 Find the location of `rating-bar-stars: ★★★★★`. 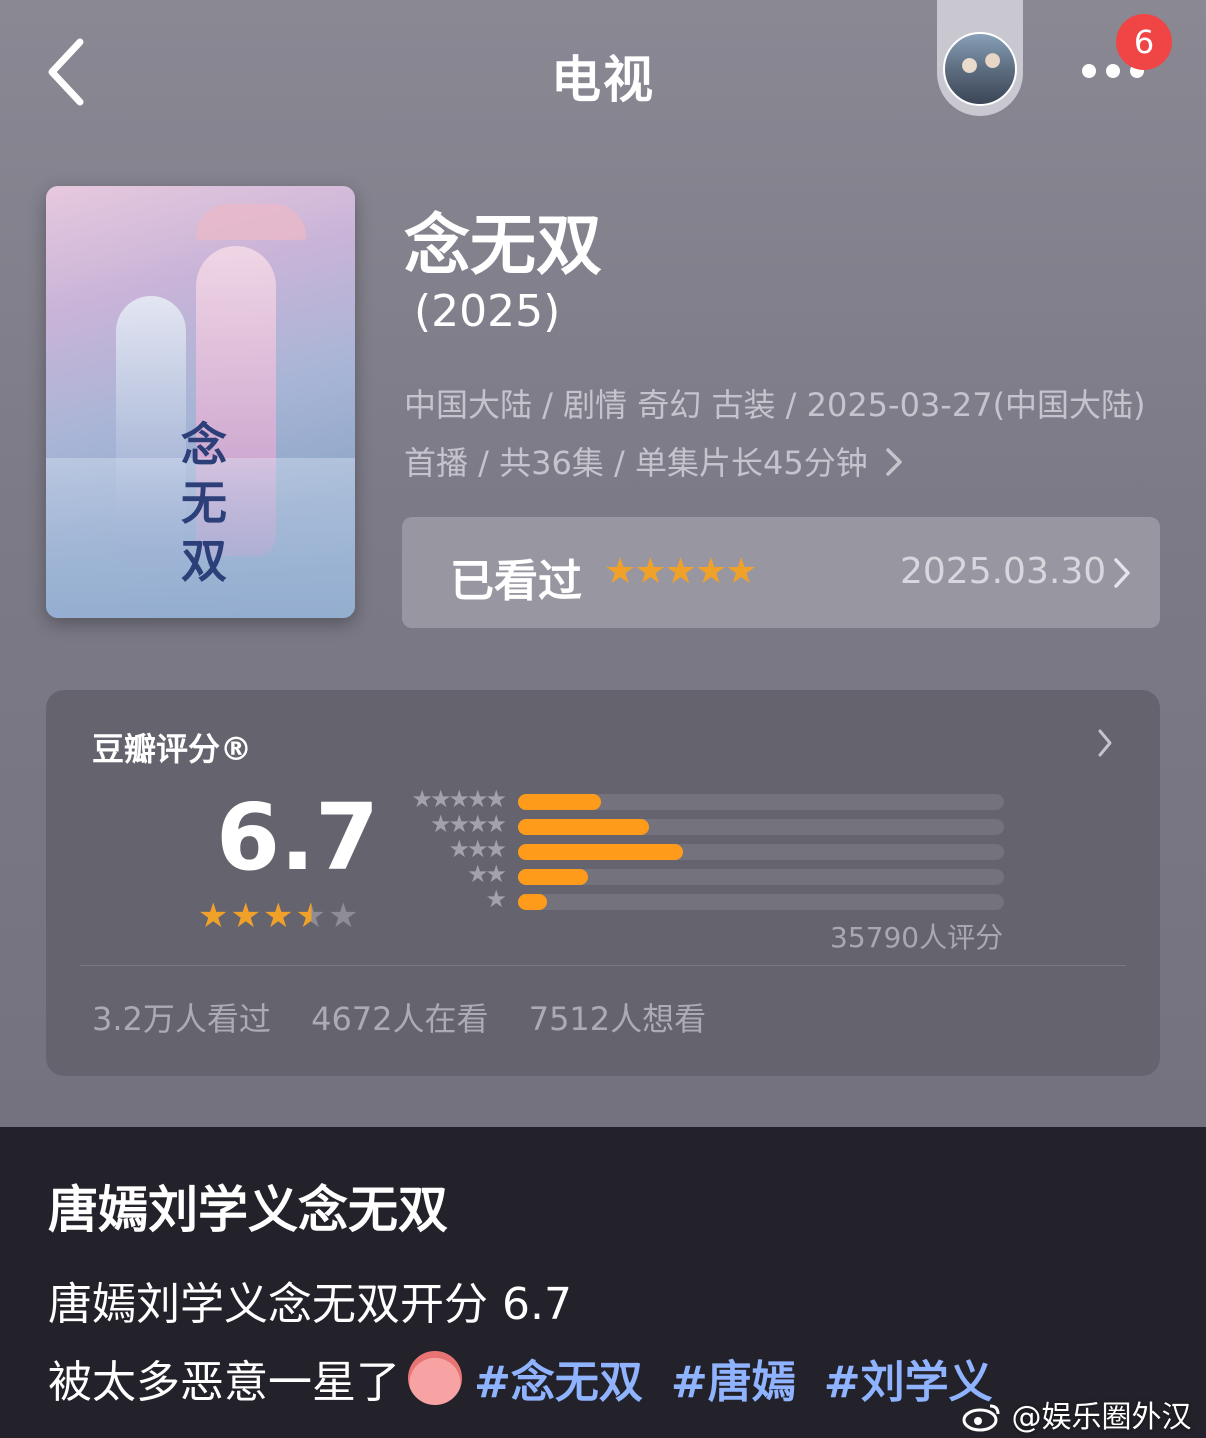

rating-bar-stars: ★★★★★ is located at coordinates (459, 799).